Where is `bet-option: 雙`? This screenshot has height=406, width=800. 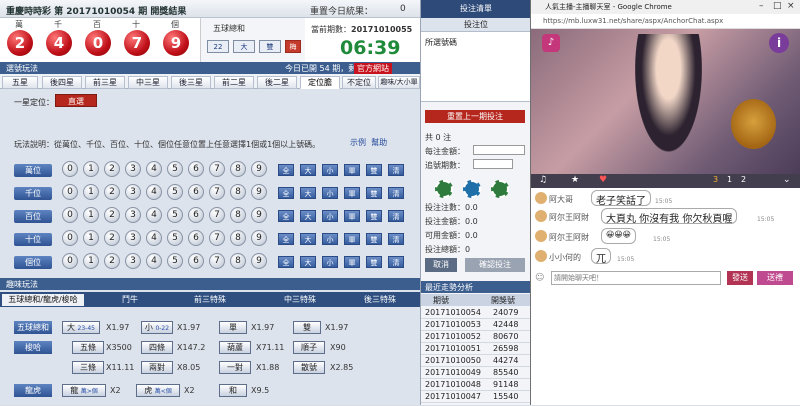
bet-option: 雙 is located at coordinates (307, 327).